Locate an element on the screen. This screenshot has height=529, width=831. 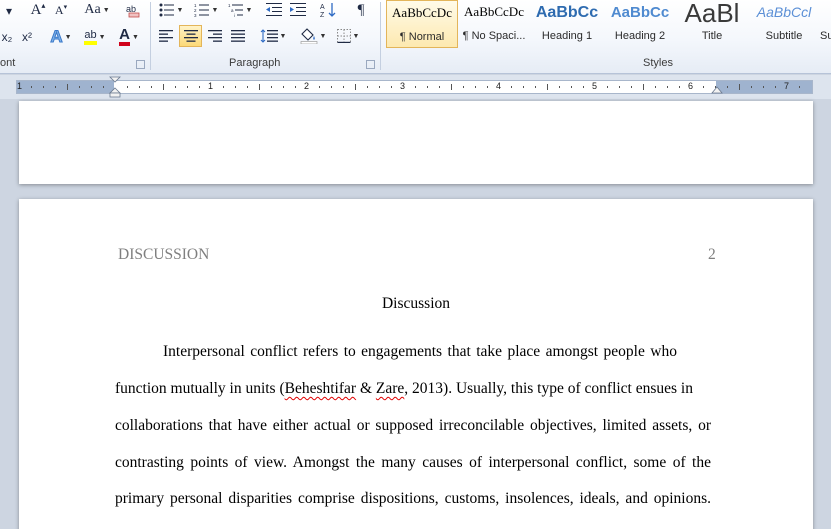
spelling-error: Zare is located at coordinates (390, 388).